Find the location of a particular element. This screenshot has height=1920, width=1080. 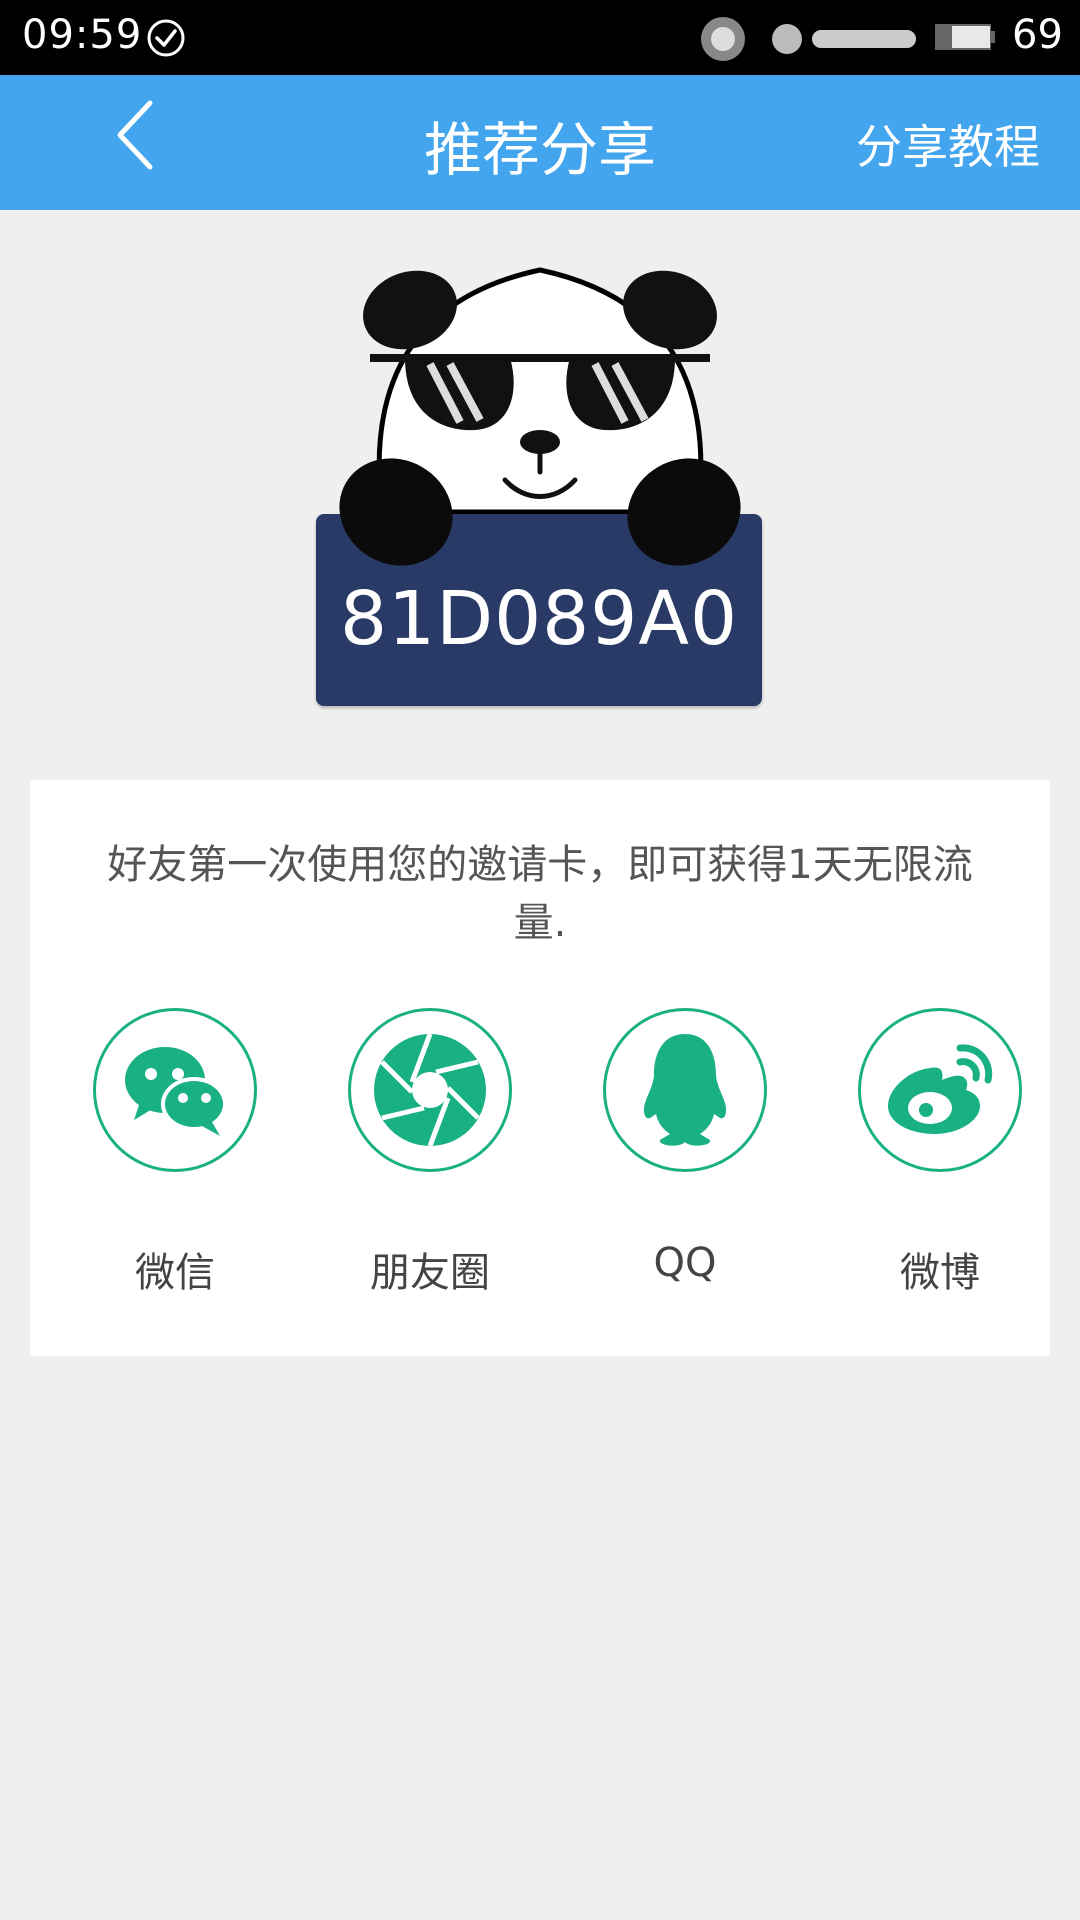

sync-check-icon is located at coordinates (166, 38).